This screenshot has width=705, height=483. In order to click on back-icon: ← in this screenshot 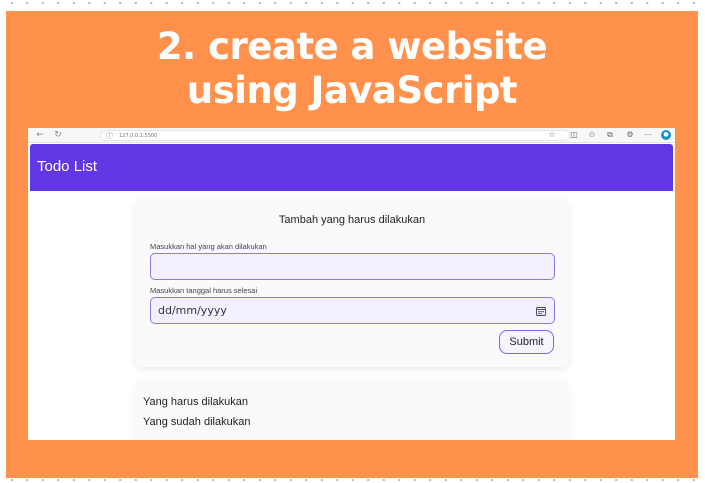, I will do `click(40, 135)`.